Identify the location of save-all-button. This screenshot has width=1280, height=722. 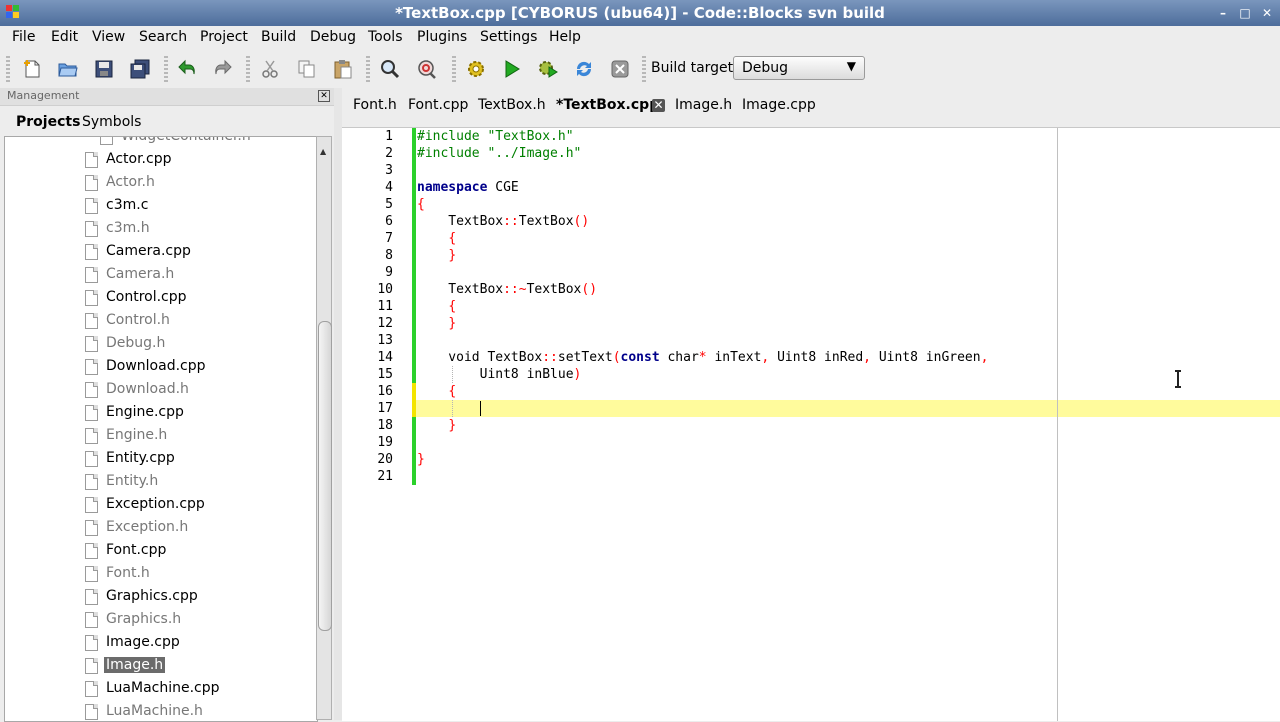
(140, 69).